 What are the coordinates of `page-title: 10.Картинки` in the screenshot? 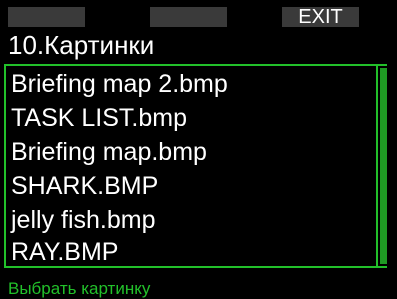 It's located at (81, 45).